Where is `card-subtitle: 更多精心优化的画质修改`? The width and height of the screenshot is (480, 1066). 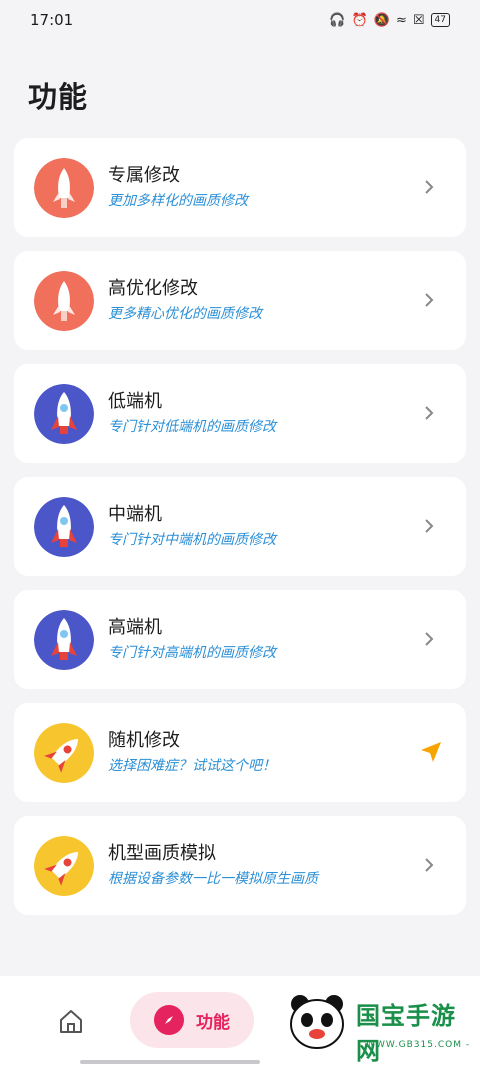
card-subtitle: 更多精心优化的画质修改 is located at coordinates (185, 314).